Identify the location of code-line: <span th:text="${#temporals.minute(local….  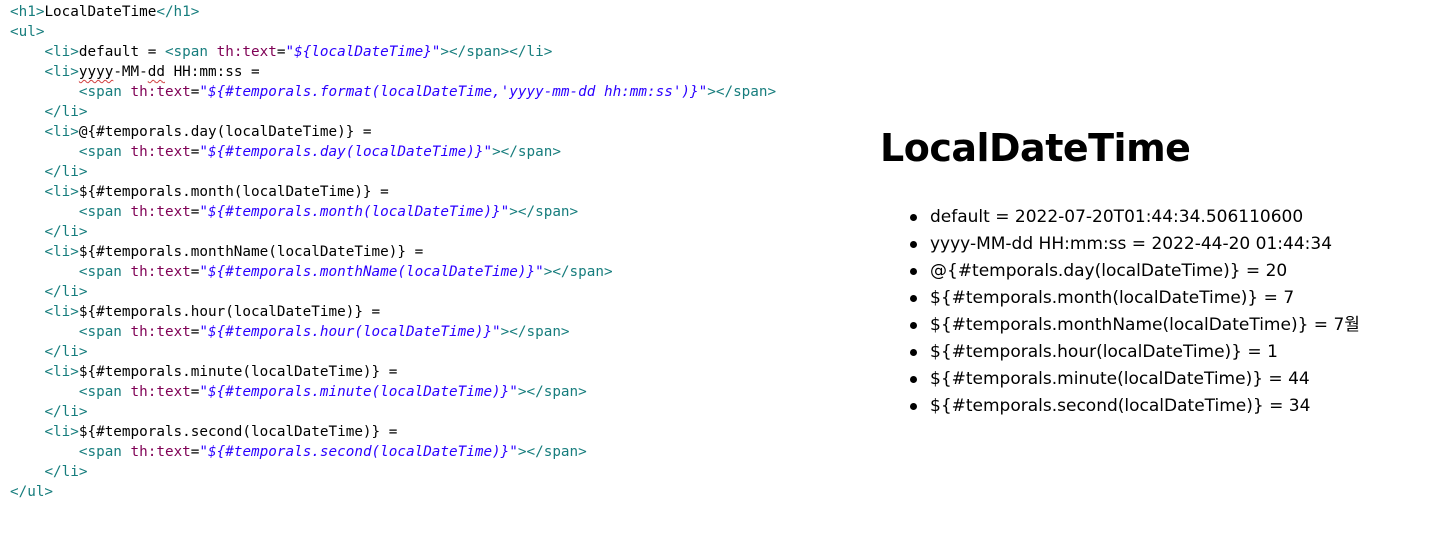
(298, 392).